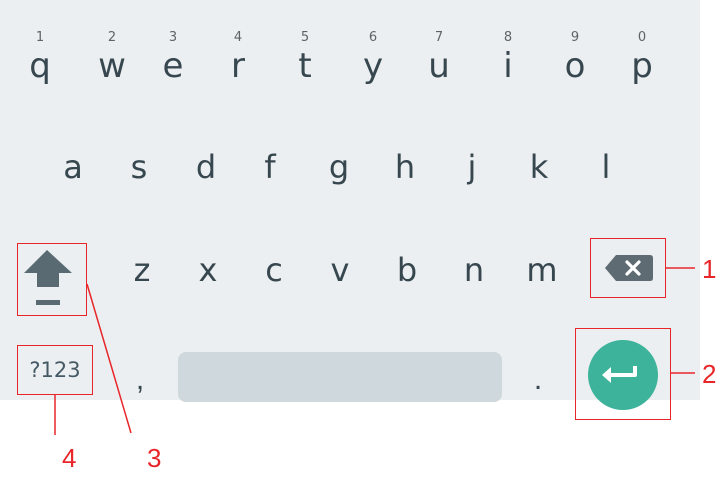  I want to click on key-q: 1 q, so click(40, 53).